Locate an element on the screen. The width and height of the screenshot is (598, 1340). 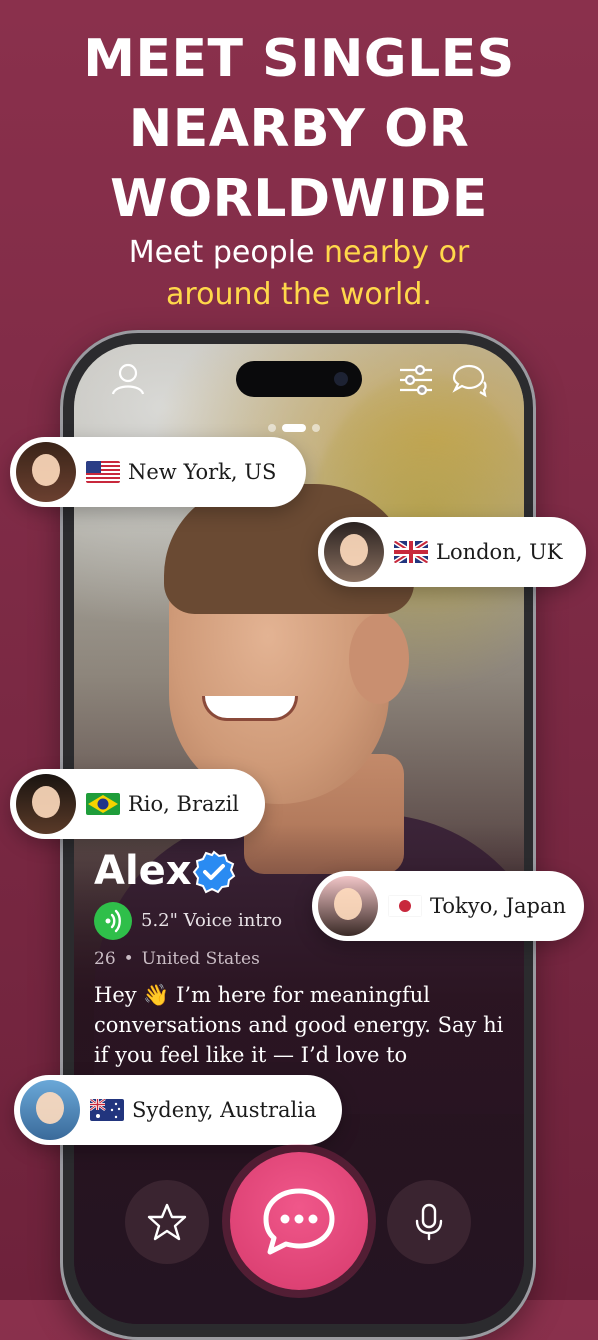
profile-country: United States is located at coordinates (200, 959).